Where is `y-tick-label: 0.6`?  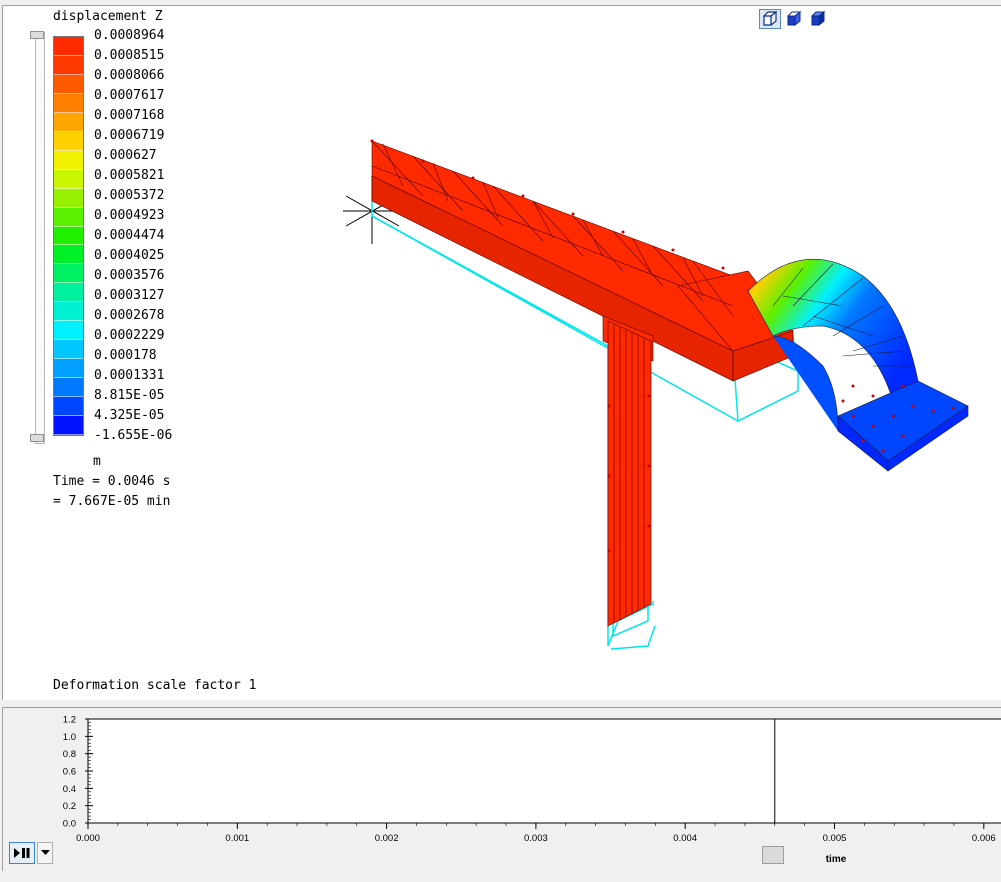
y-tick-label: 0.6 is located at coordinates (69, 772).